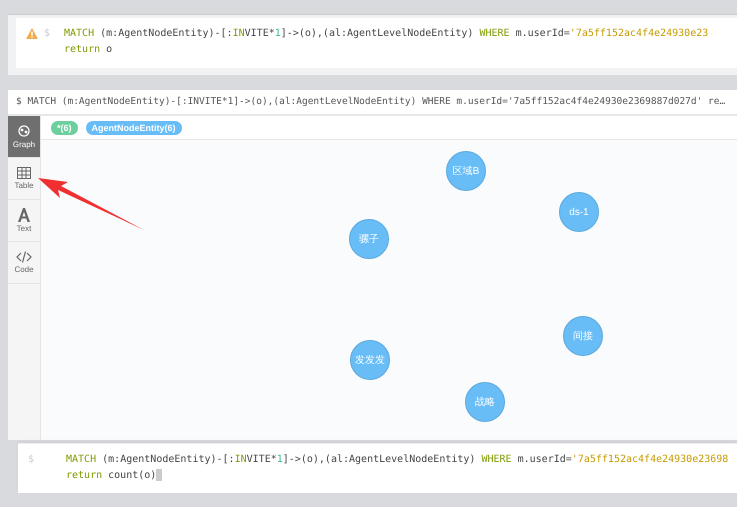 The image size is (737, 507). Describe the element at coordinates (376, 43) in the screenshot. I see `query-editor: $ MATCH (m:AgentNodeEntity)-[:INVITE*1]->(o),(al:AgentLevelNodeEntity) WHERE m.userId='7a5ff152ac4f4e24930e23 return o` at that location.